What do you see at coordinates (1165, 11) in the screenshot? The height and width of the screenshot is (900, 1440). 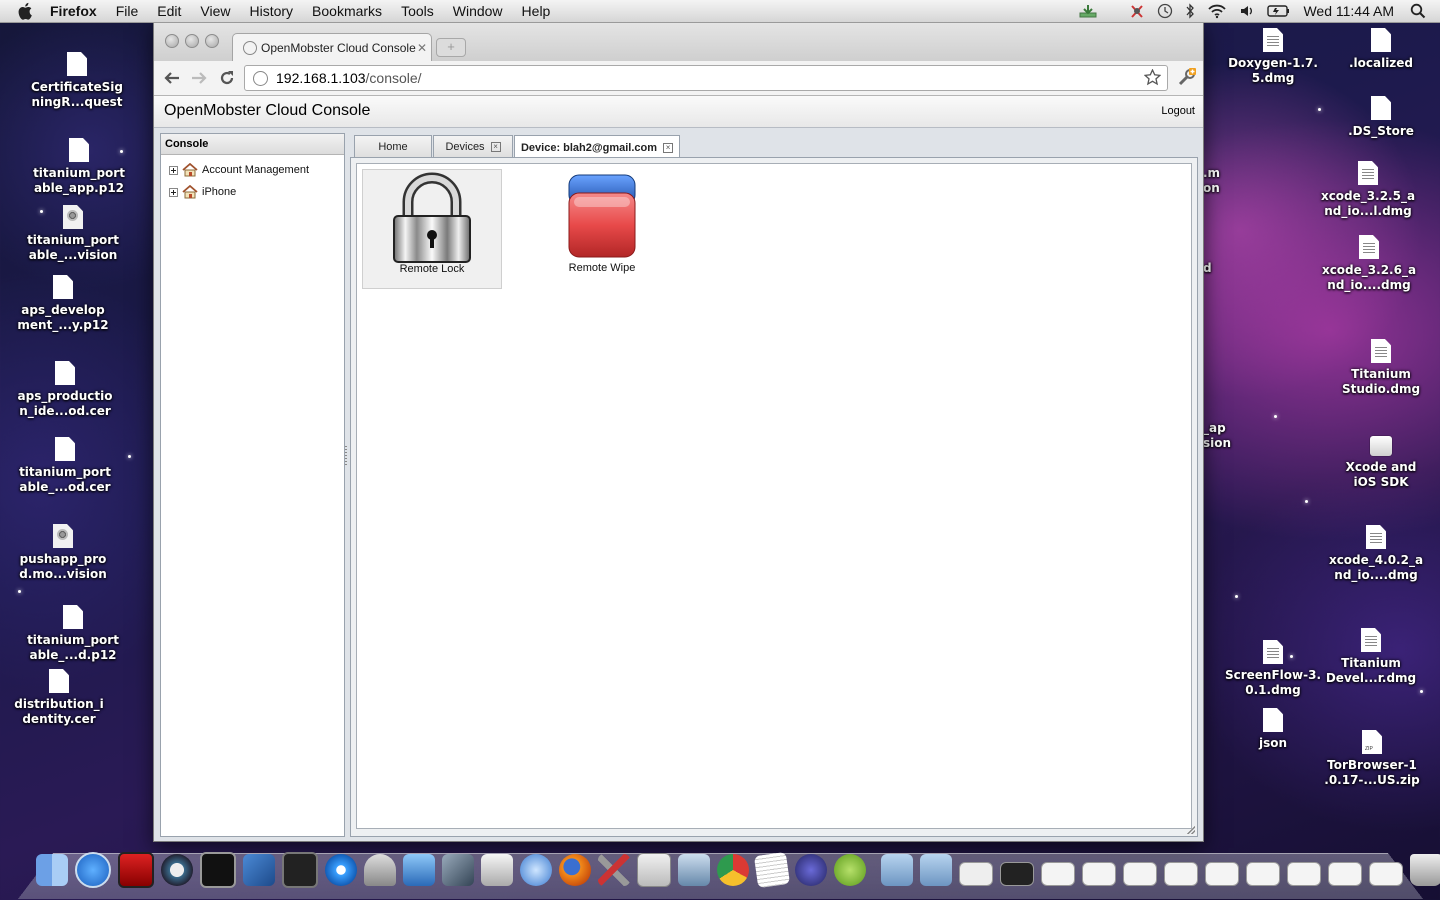 I see `time-machine-icon` at bounding box center [1165, 11].